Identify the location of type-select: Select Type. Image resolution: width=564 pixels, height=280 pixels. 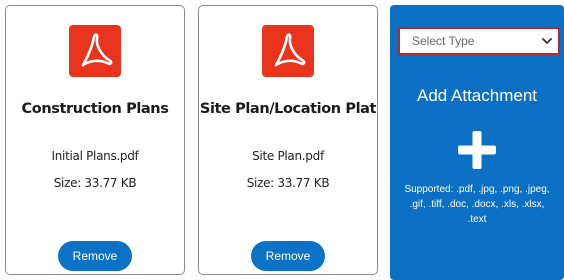
(479, 41).